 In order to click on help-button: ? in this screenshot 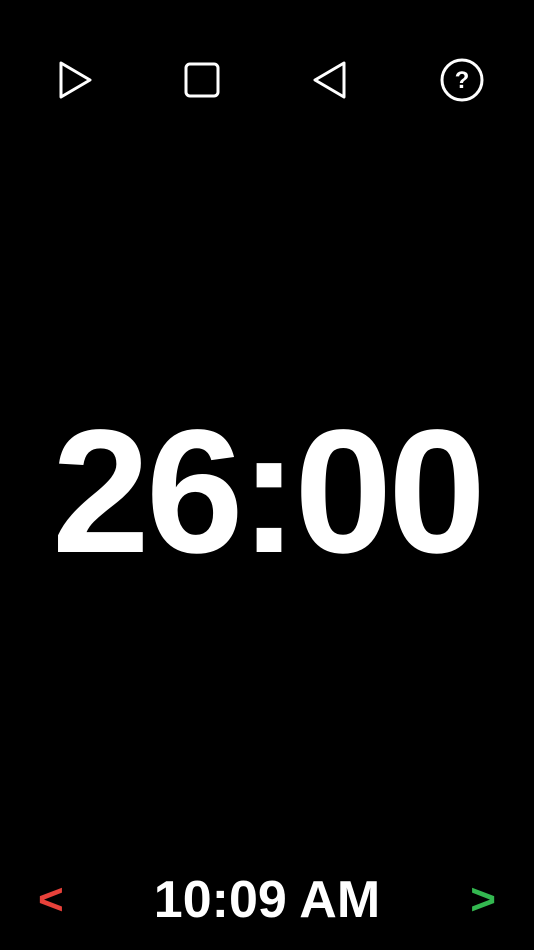, I will do `click(462, 80)`.